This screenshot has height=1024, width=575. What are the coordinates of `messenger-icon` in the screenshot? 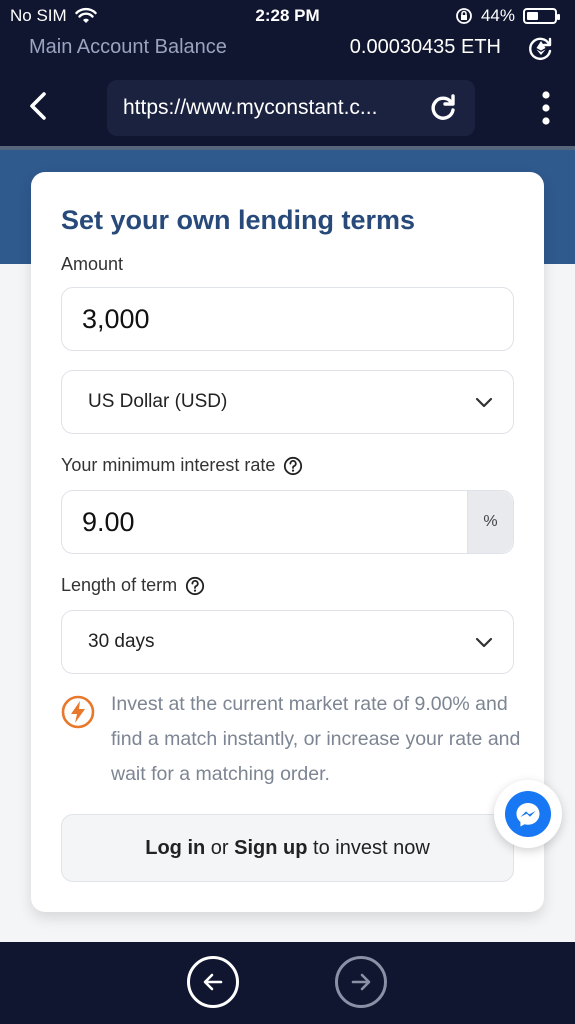 It's located at (528, 815).